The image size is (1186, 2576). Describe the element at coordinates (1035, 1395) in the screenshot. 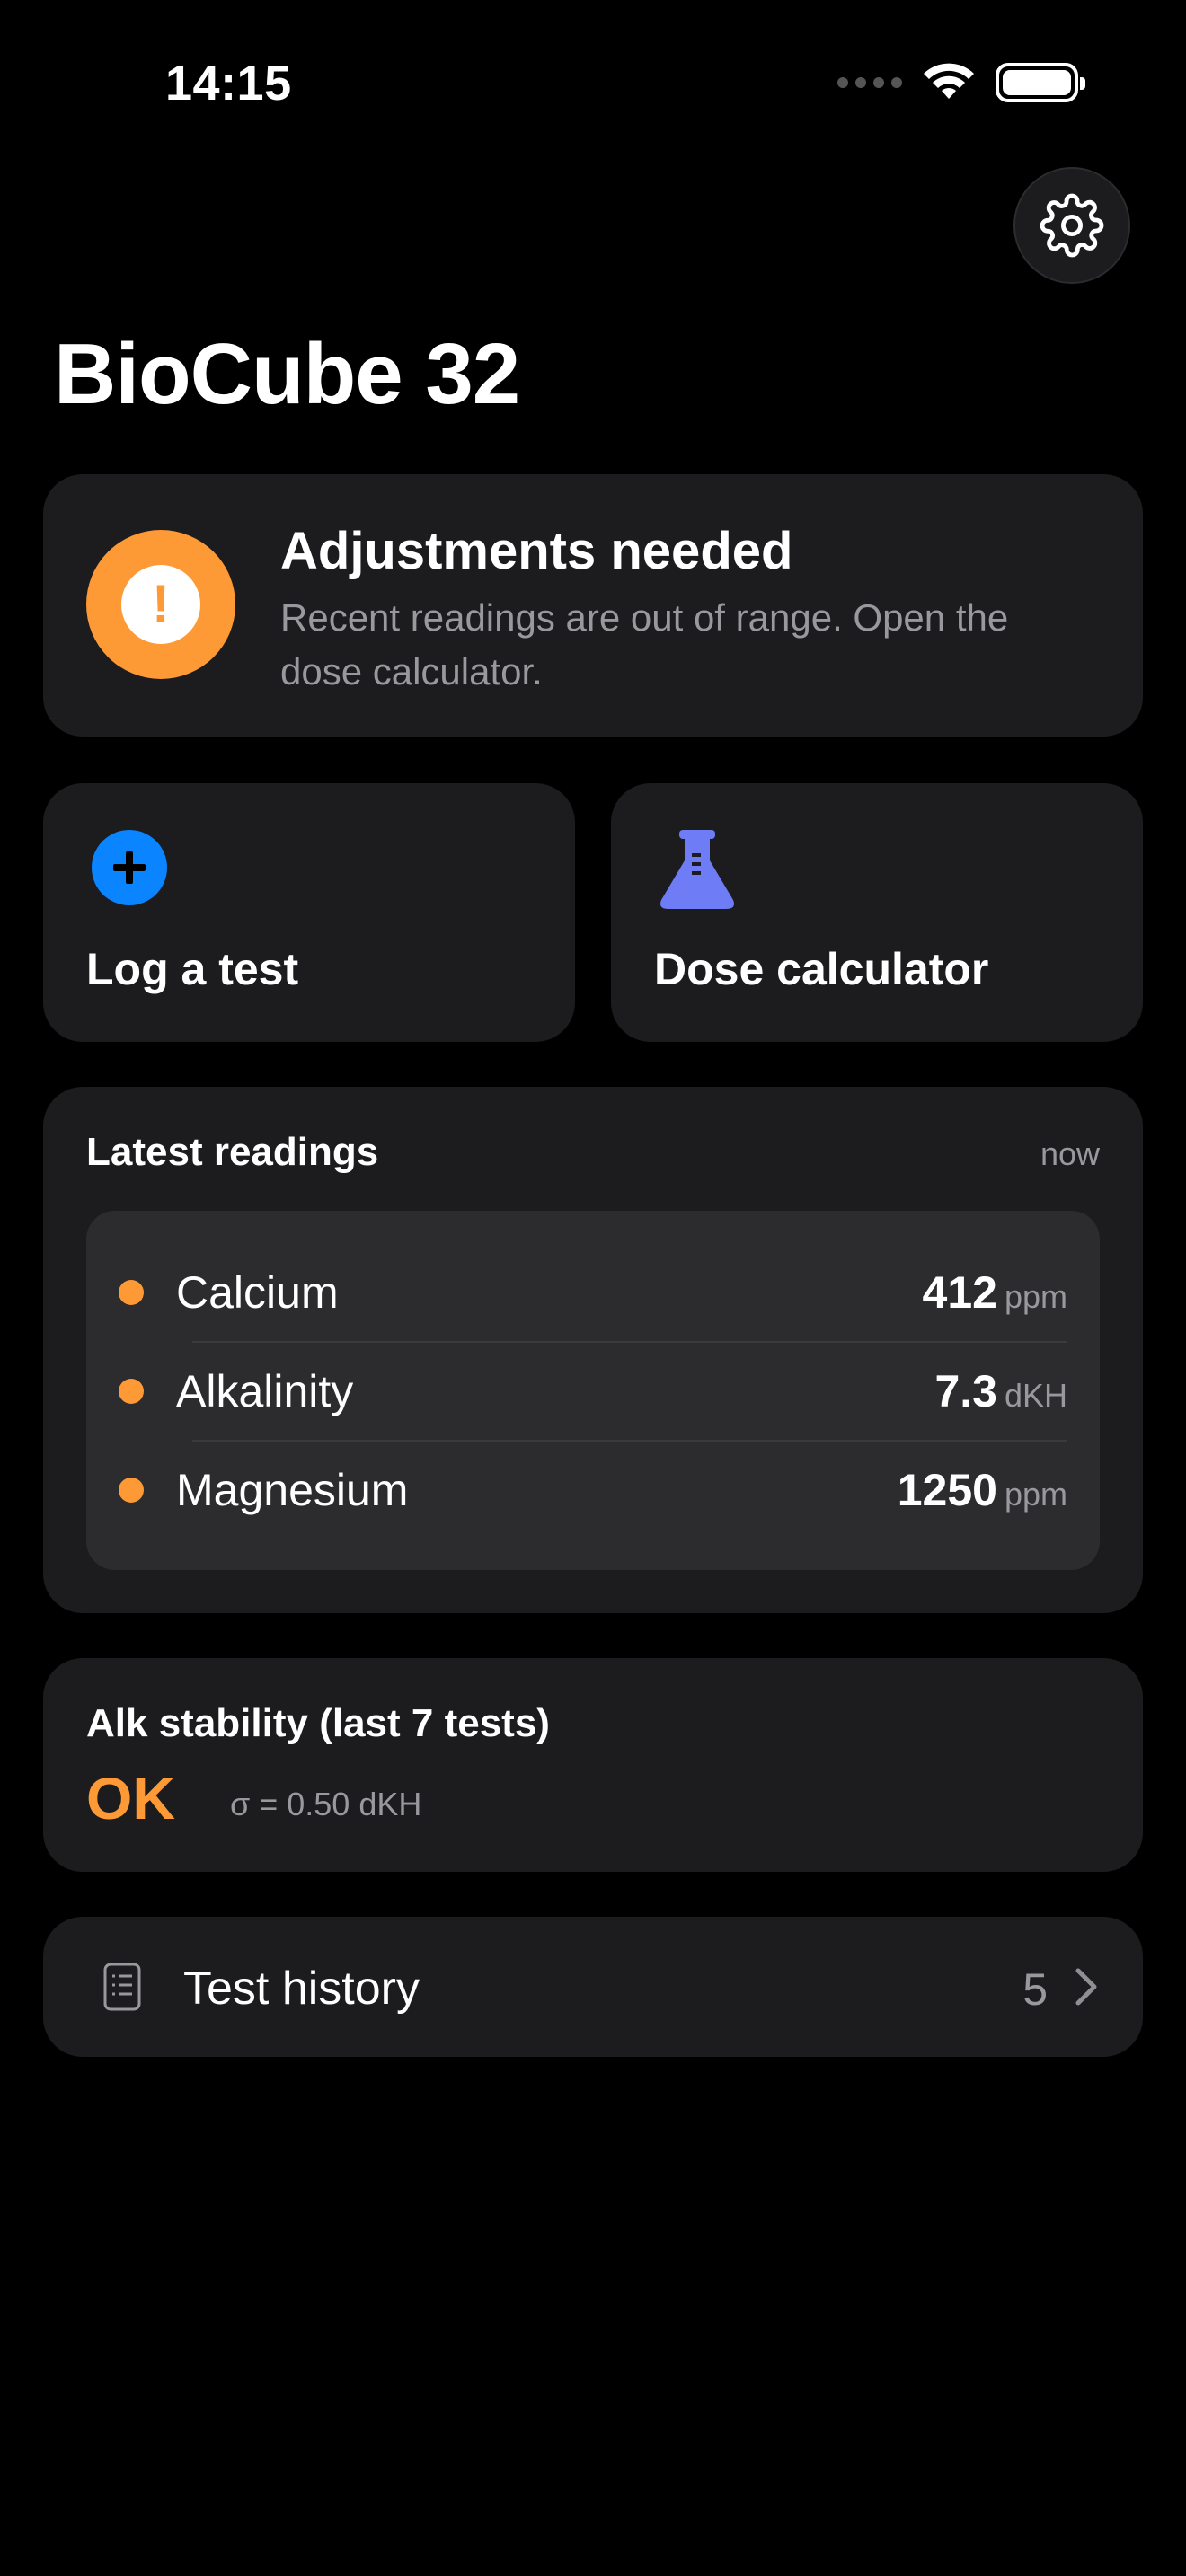

I see `reading-unit: dKH` at that location.